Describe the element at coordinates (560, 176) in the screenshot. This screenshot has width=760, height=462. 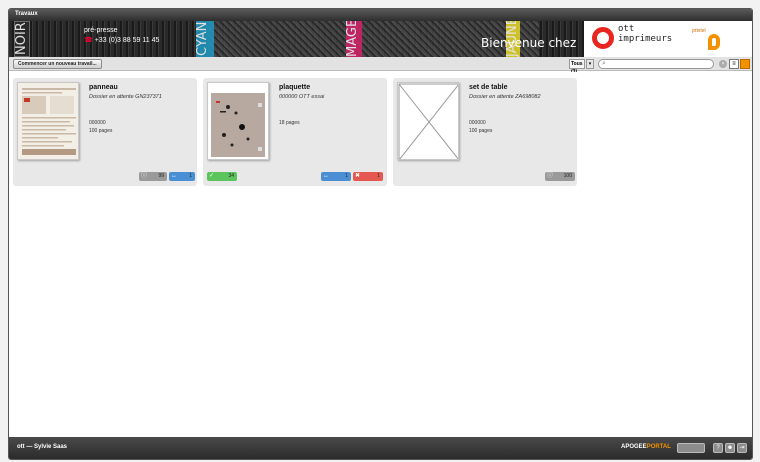
I see `info-badge: ⓘ 100` at that location.